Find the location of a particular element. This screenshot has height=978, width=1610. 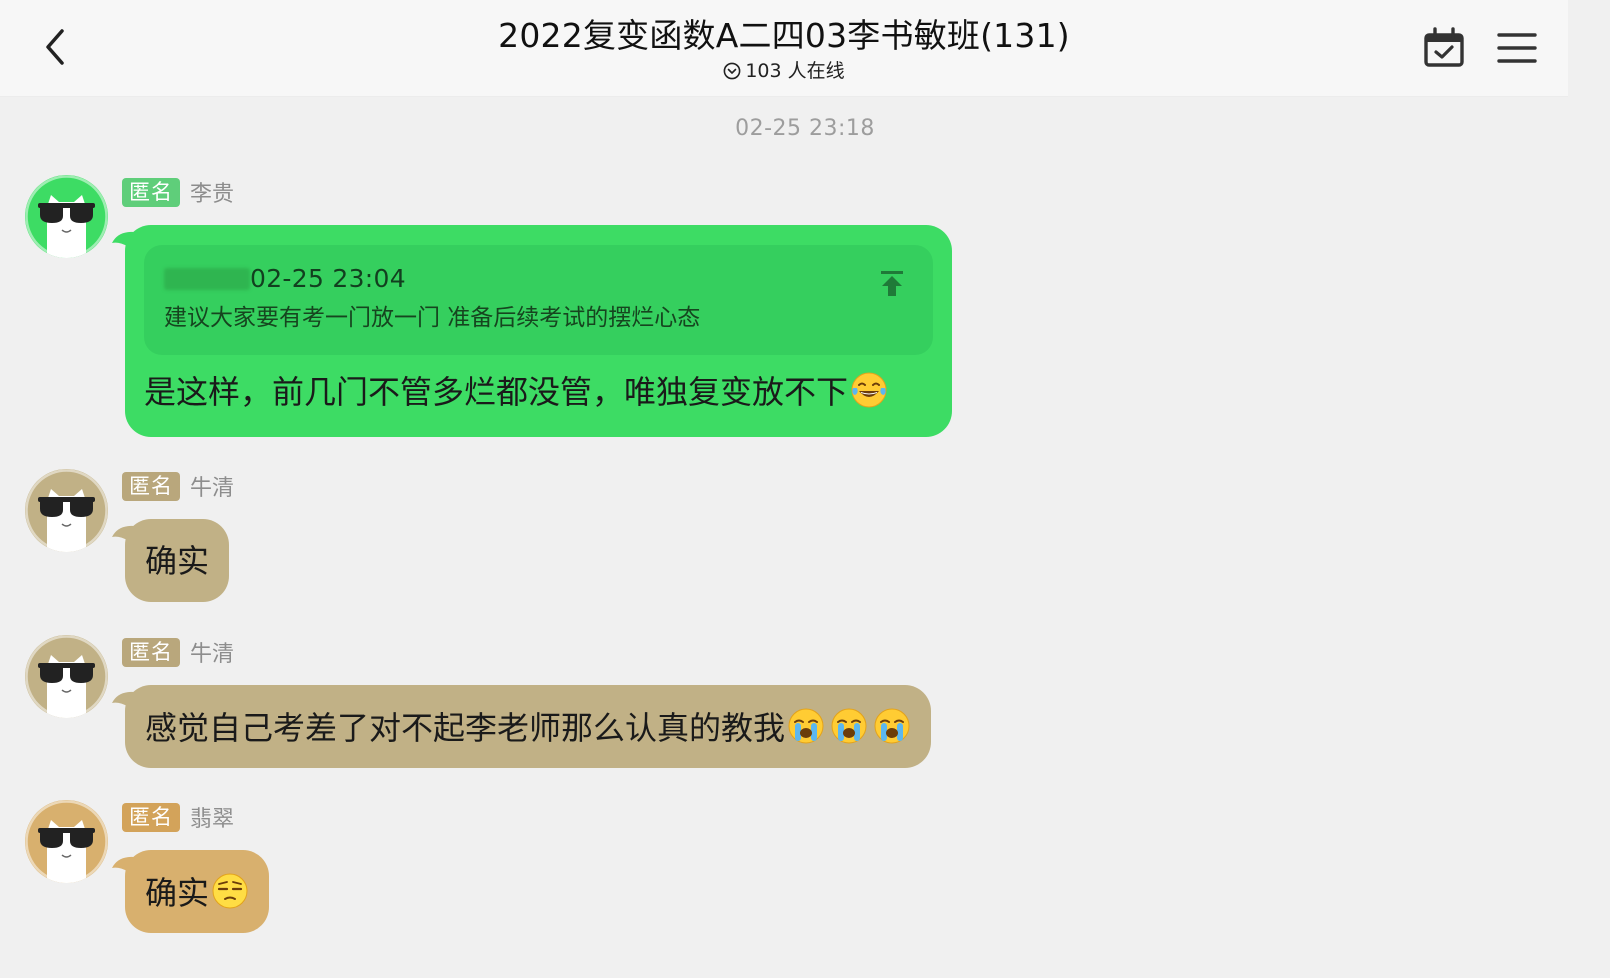

sender-info: 匿名 李贵 is located at coordinates (178, 192).